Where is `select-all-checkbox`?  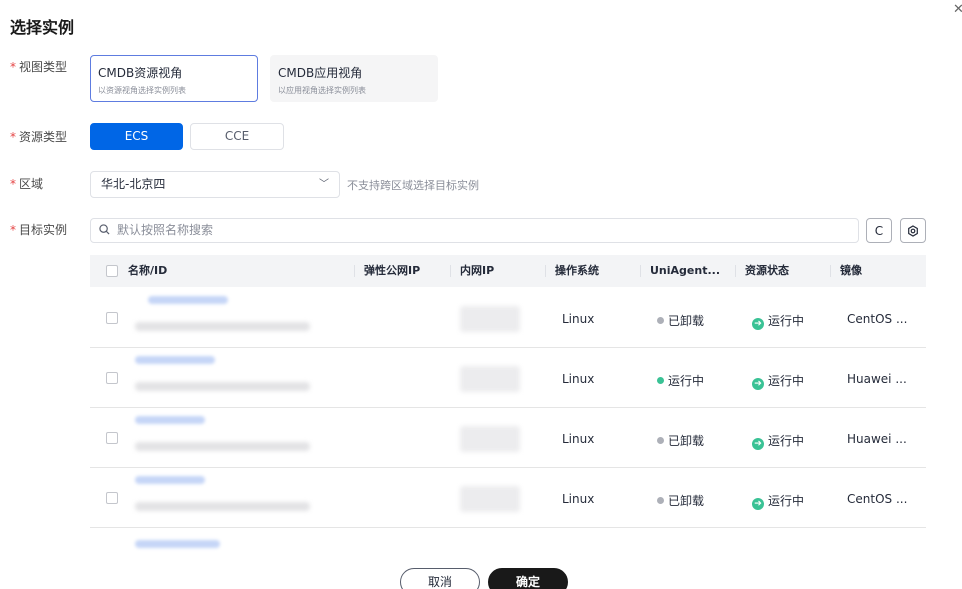 select-all-checkbox is located at coordinates (112, 271).